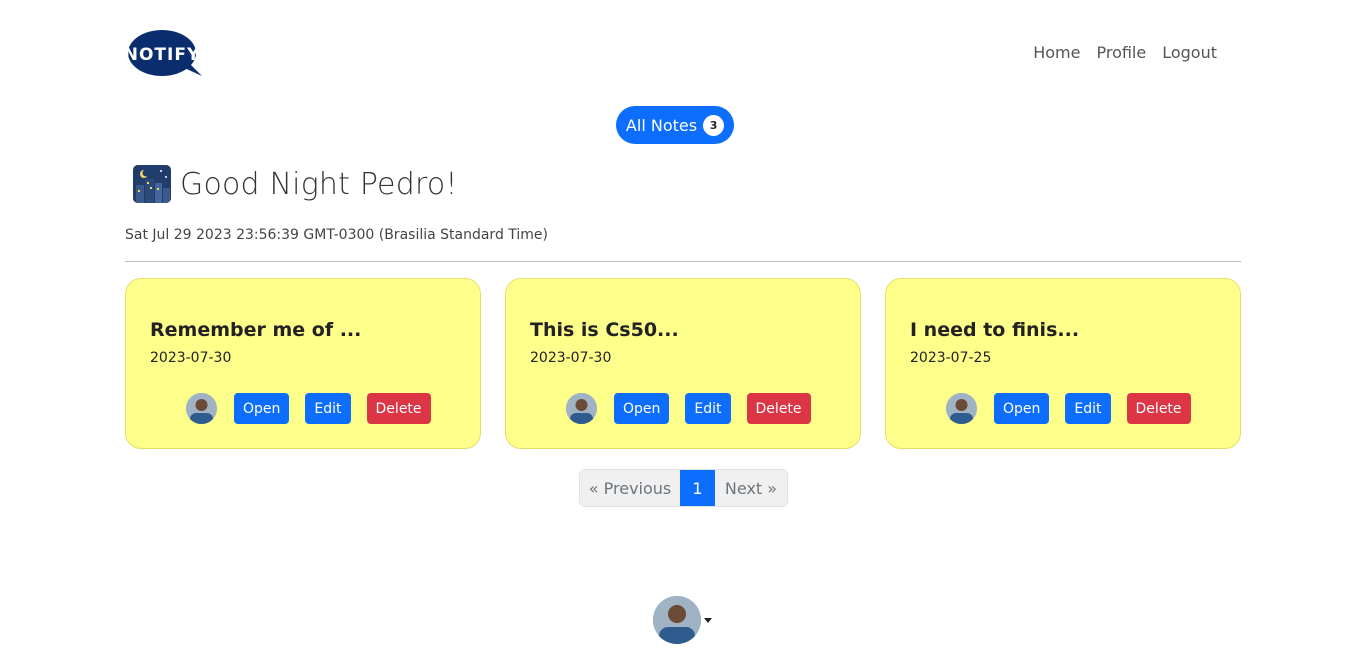  Describe the element at coordinates (677, 620) in the screenshot. I see `user-avatar` at that location.